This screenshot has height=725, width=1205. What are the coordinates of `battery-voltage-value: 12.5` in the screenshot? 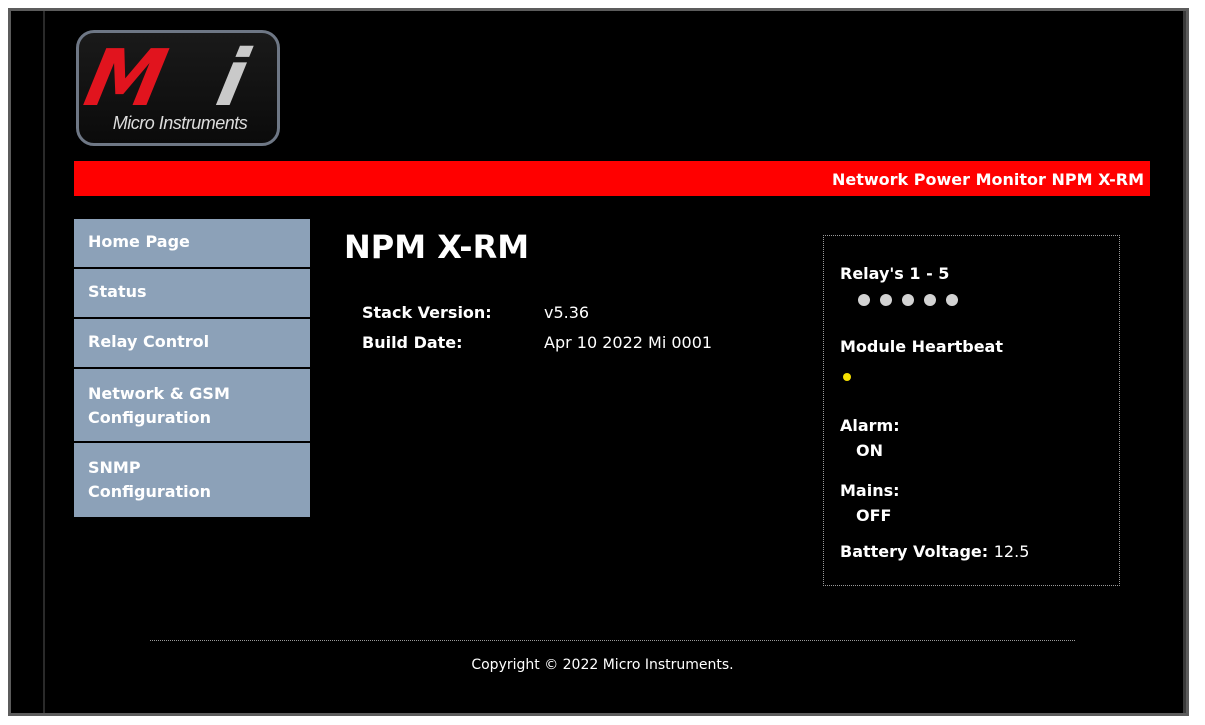 It's located at (1011, 551).